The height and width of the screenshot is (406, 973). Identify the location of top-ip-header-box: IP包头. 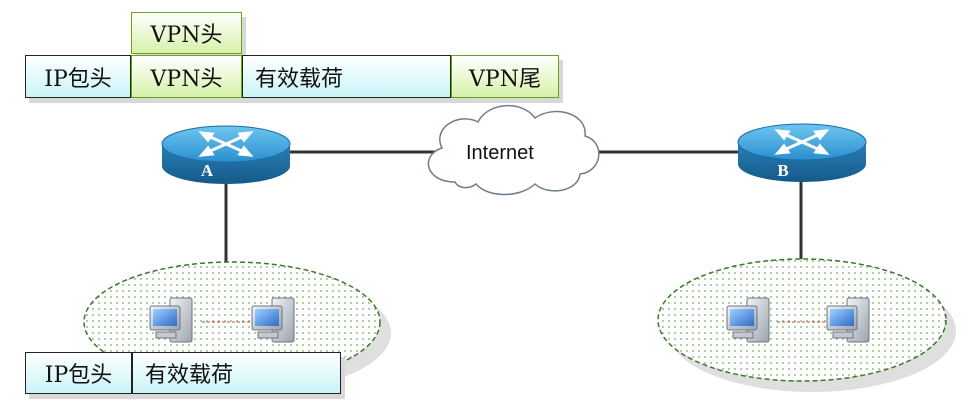
(78, 76).